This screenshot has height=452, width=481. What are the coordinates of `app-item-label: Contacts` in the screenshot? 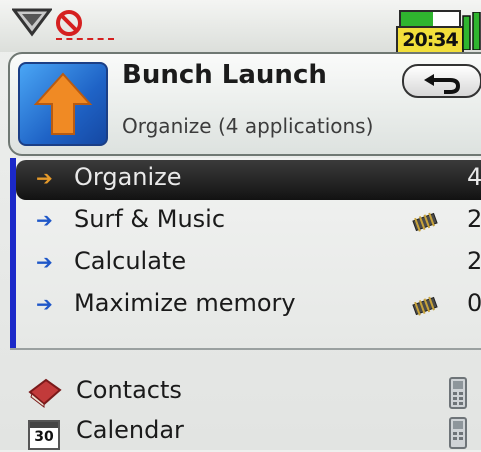 It's located at (129, 390).